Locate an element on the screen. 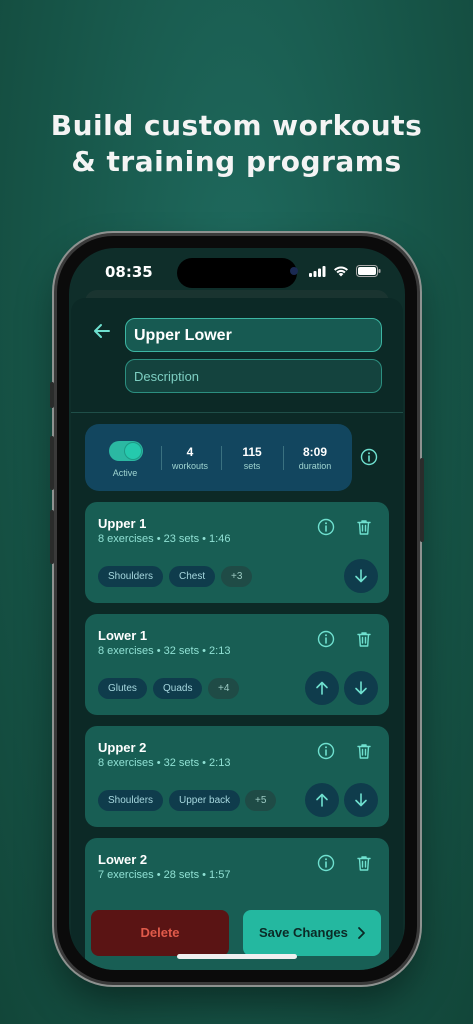 The width and height of the screenshot is (473, 1024). workout-title: Lower 2 is located at coordinates (123, 859).